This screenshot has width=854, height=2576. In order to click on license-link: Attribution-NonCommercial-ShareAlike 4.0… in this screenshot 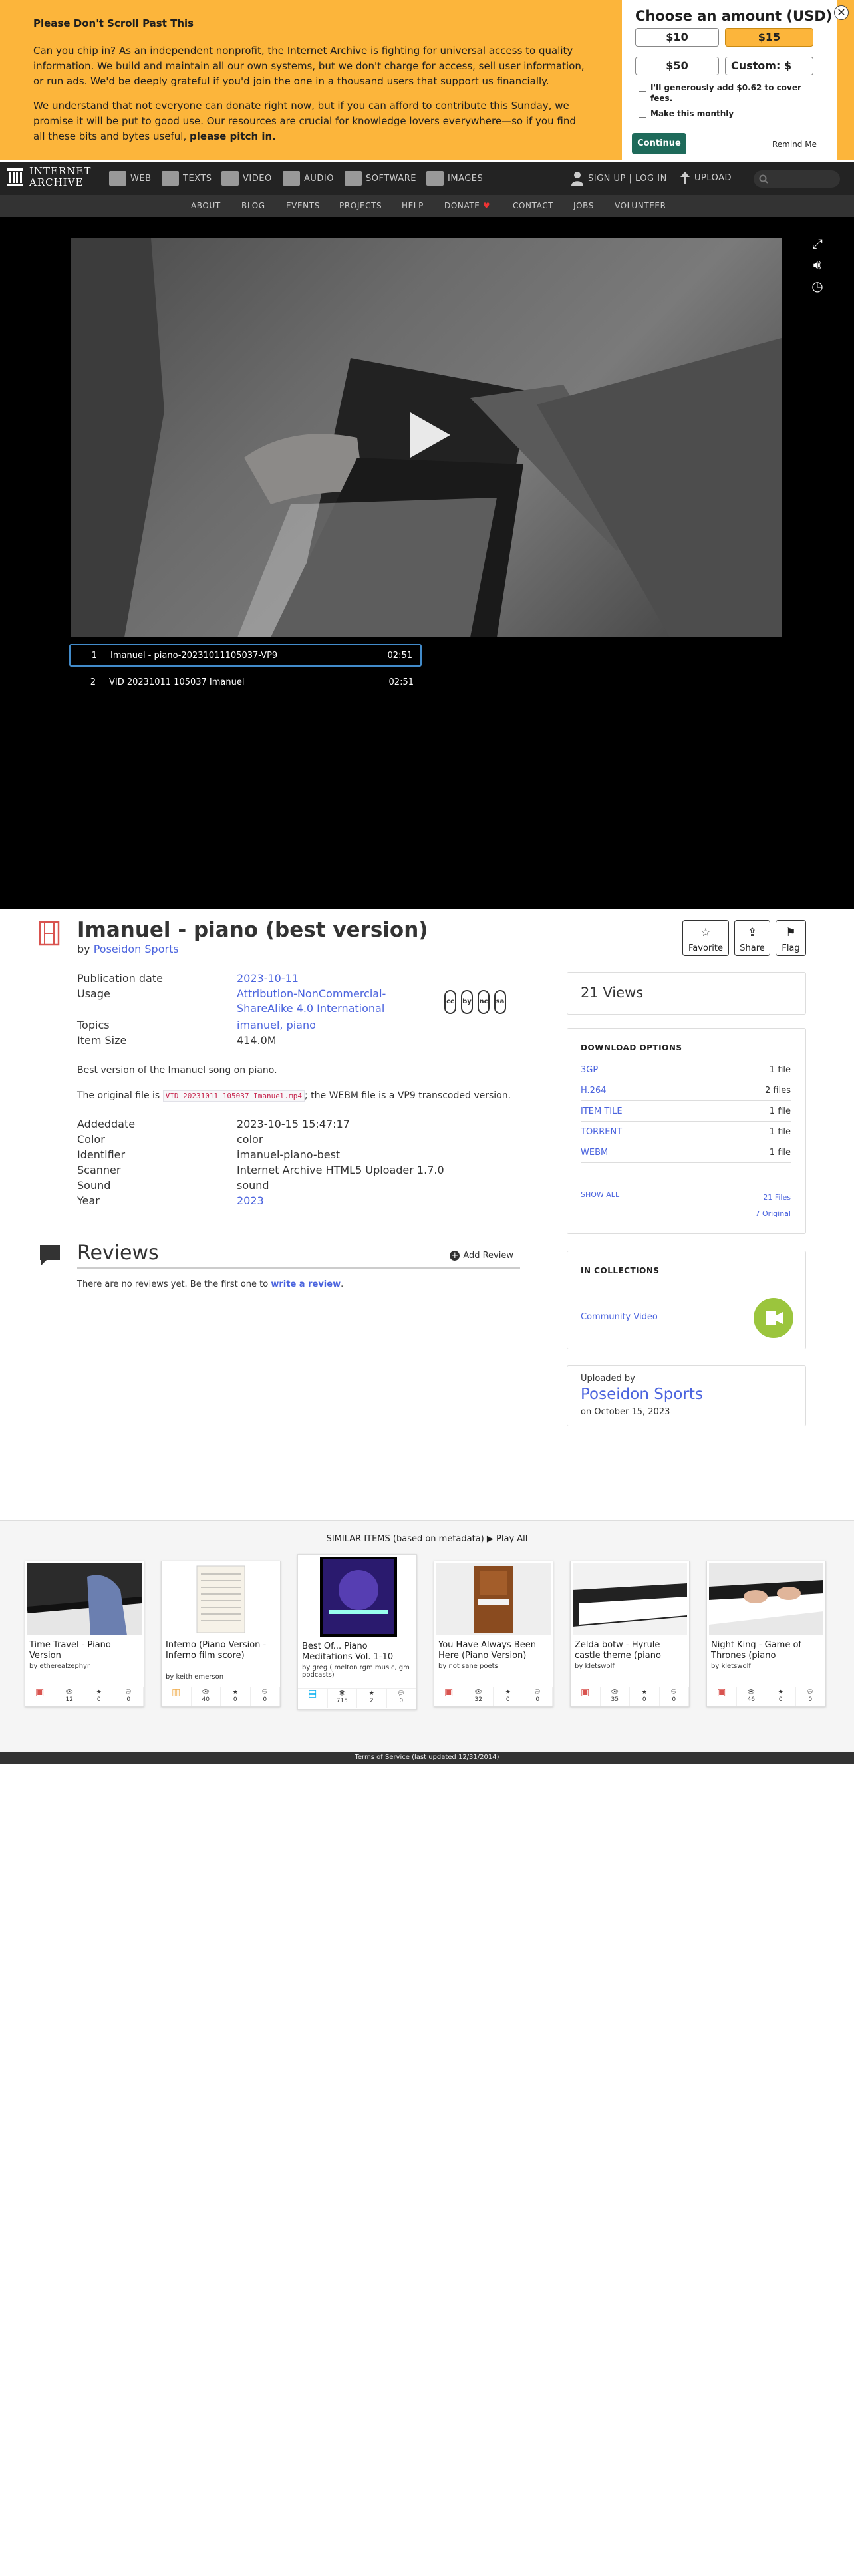, I will do `click(326, 1001)`.